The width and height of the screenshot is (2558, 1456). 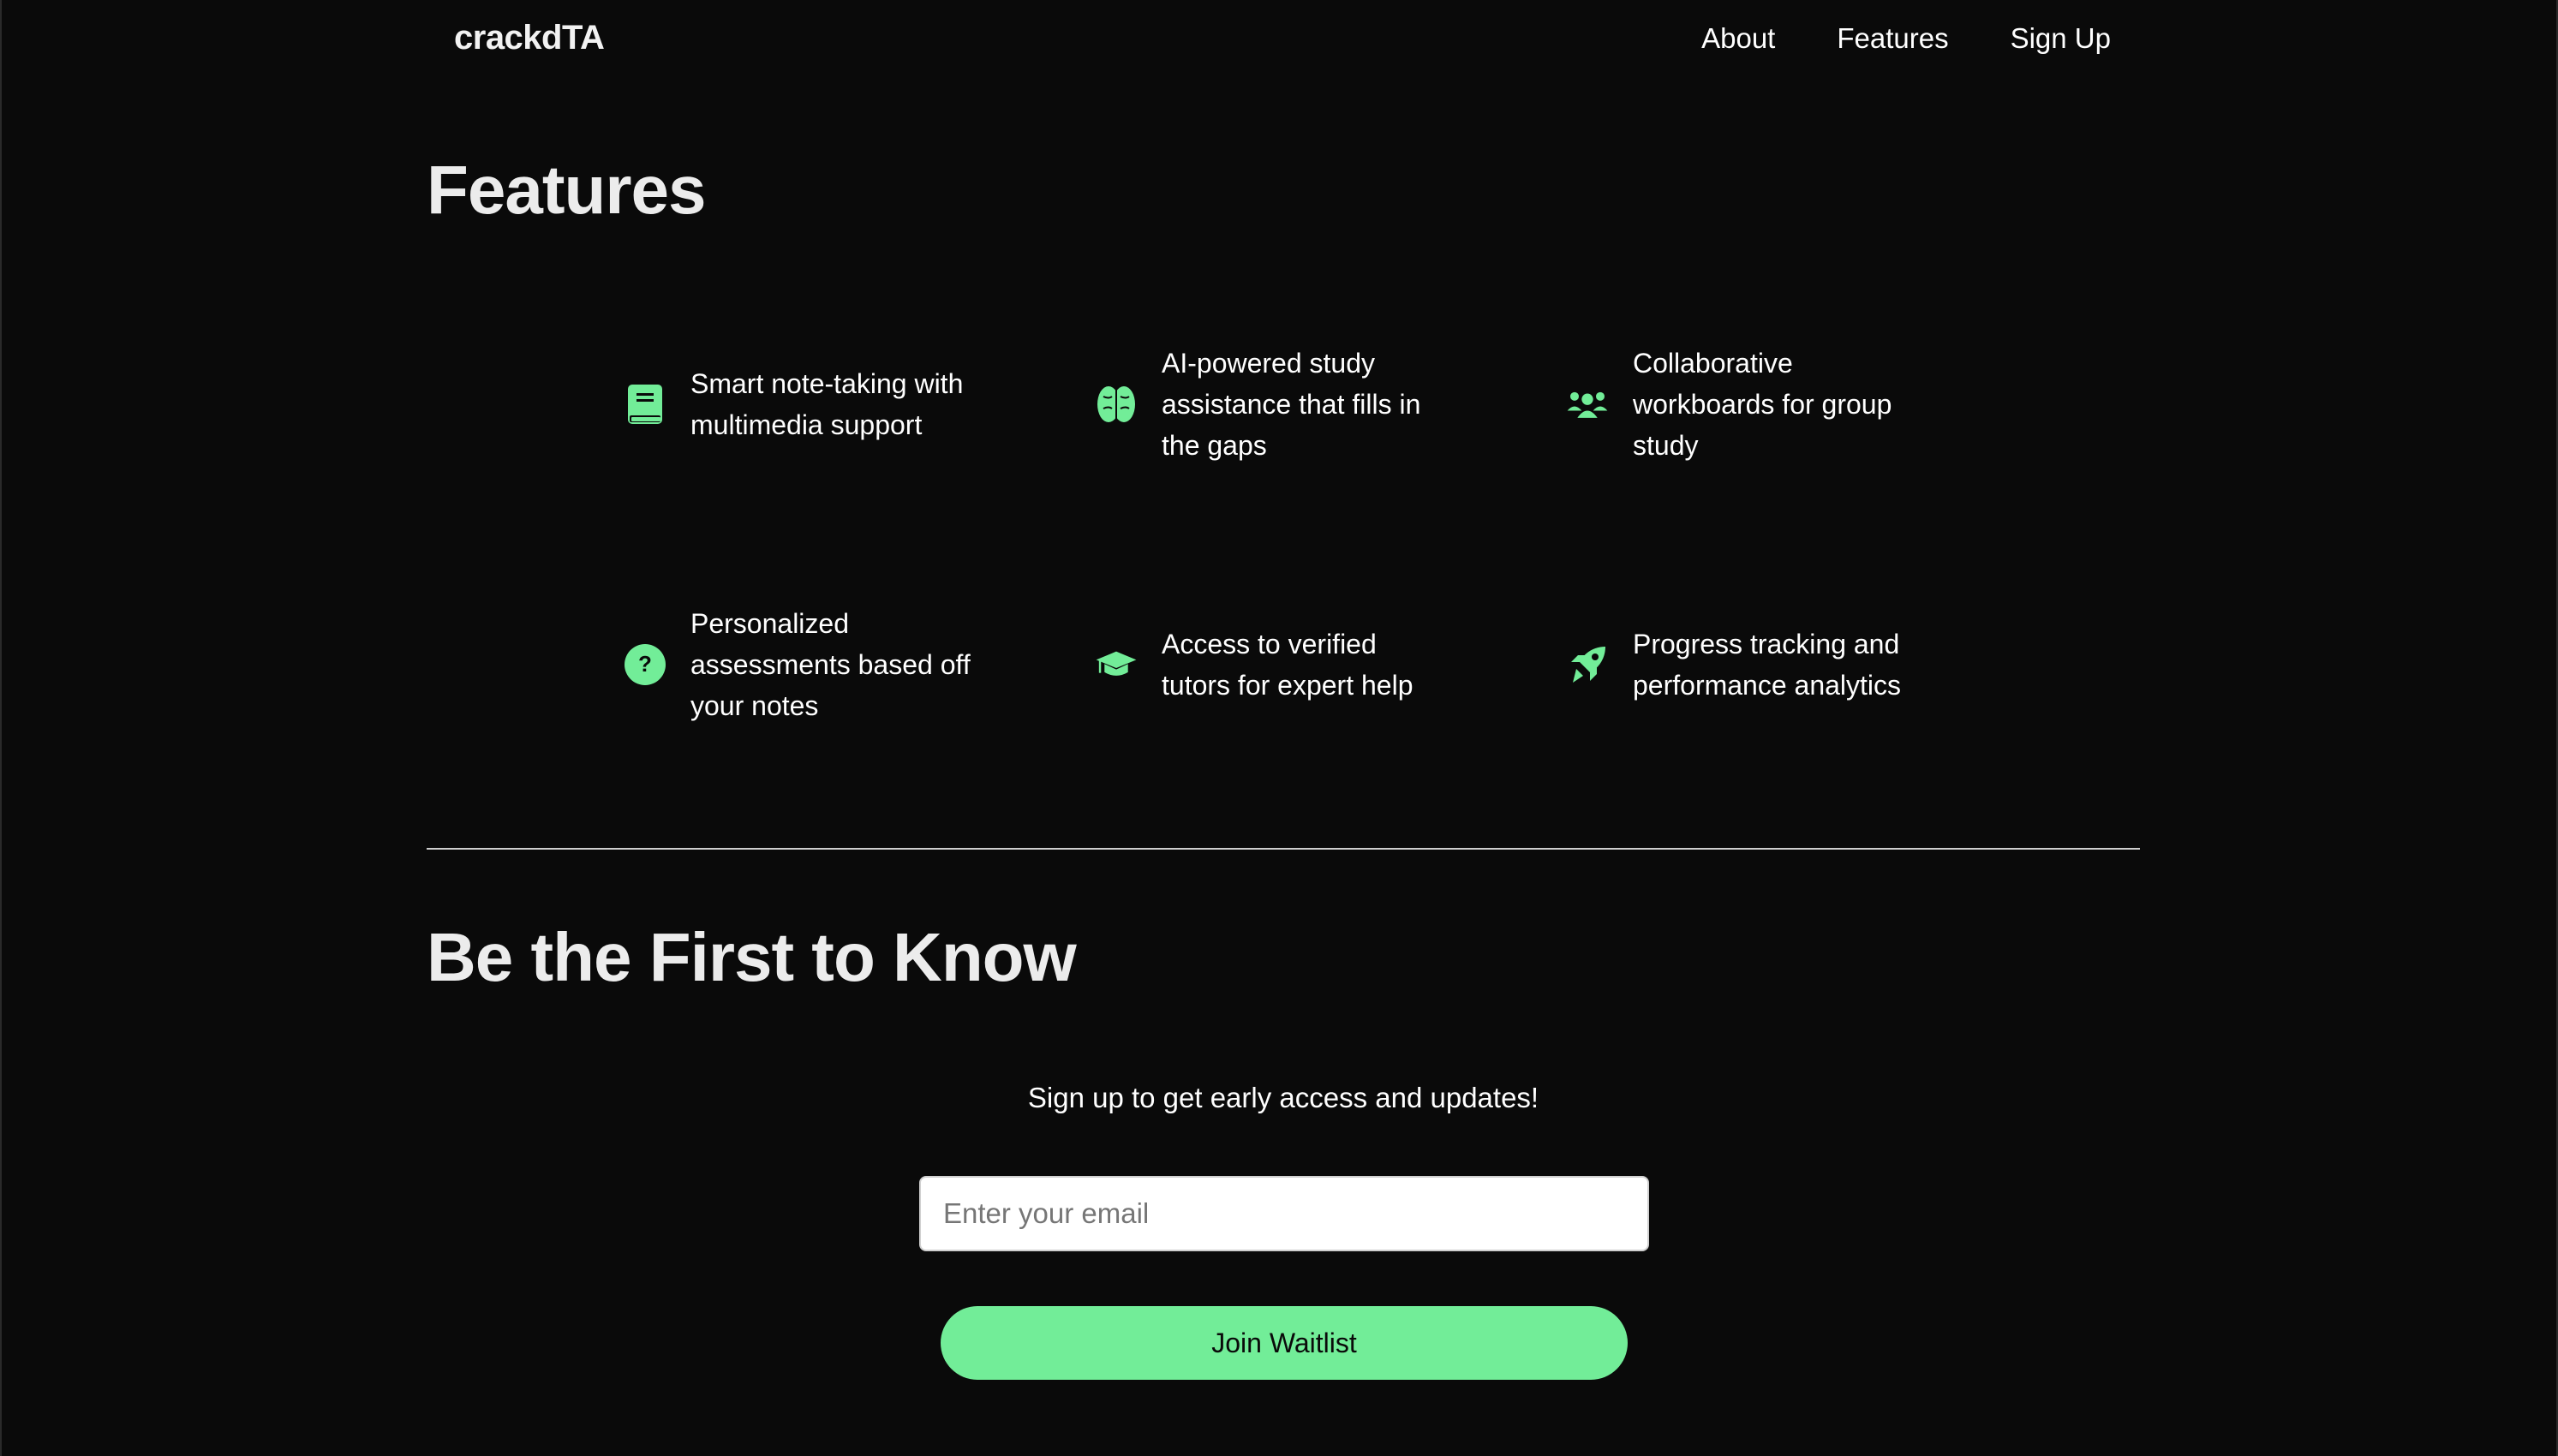 What do you see at coordinates (1117, 404) in the screenshot?
I see `brain-icon` at bounding box center [1117, 404].